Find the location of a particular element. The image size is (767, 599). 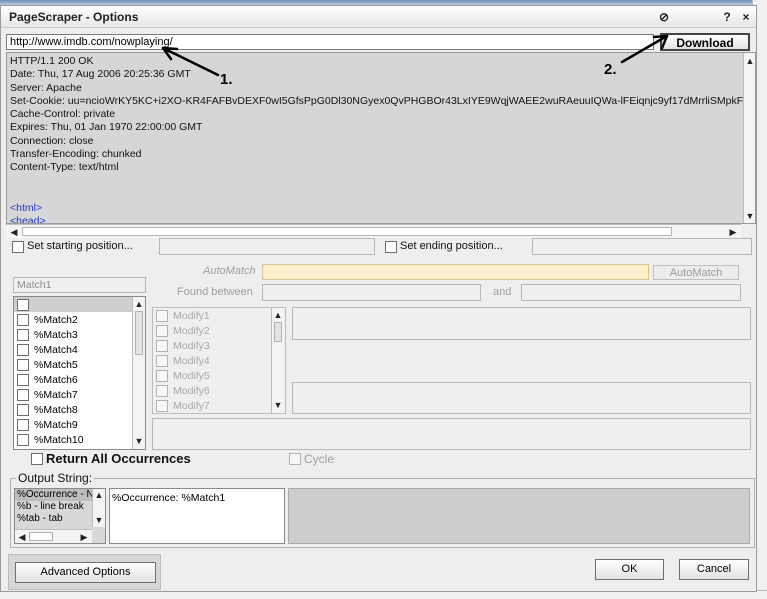

annotation-label-2: 2. is located at coordinates (610, 69).